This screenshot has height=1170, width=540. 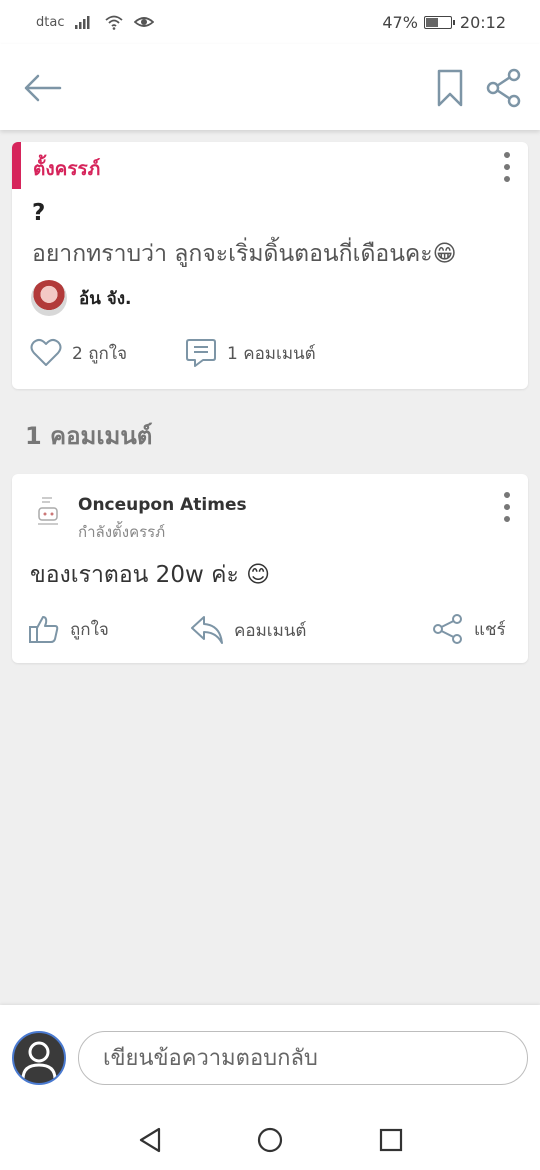 I want to click on app-bar, so click(x=270, y=87).